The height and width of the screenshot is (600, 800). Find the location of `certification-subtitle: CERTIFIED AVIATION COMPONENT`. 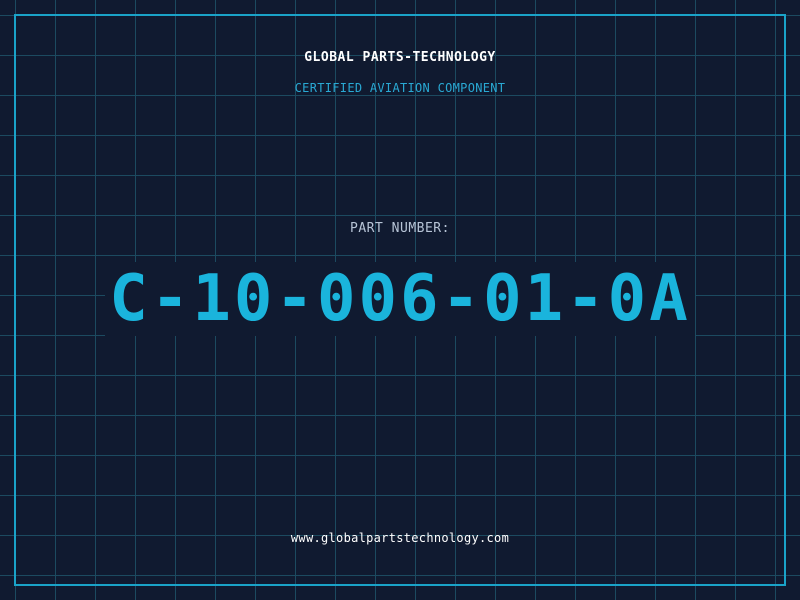

certification-subtitle: CERTIFIED AVIATION COMPONENT is located at coordinates (400, 88).